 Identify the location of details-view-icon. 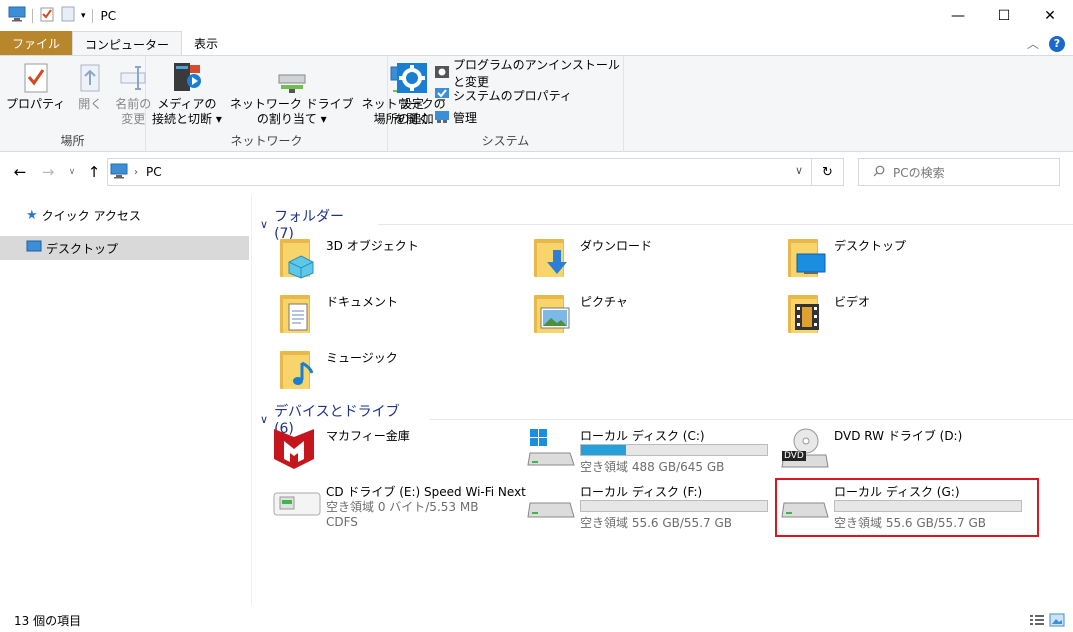
(1037, 621).